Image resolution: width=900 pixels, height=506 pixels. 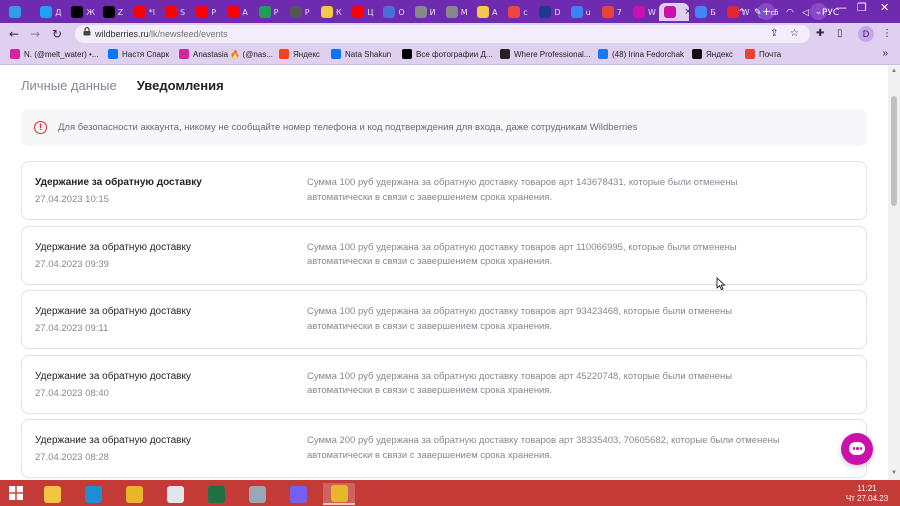 I want to click on browser-tab: D, so click(x=549, y=12).